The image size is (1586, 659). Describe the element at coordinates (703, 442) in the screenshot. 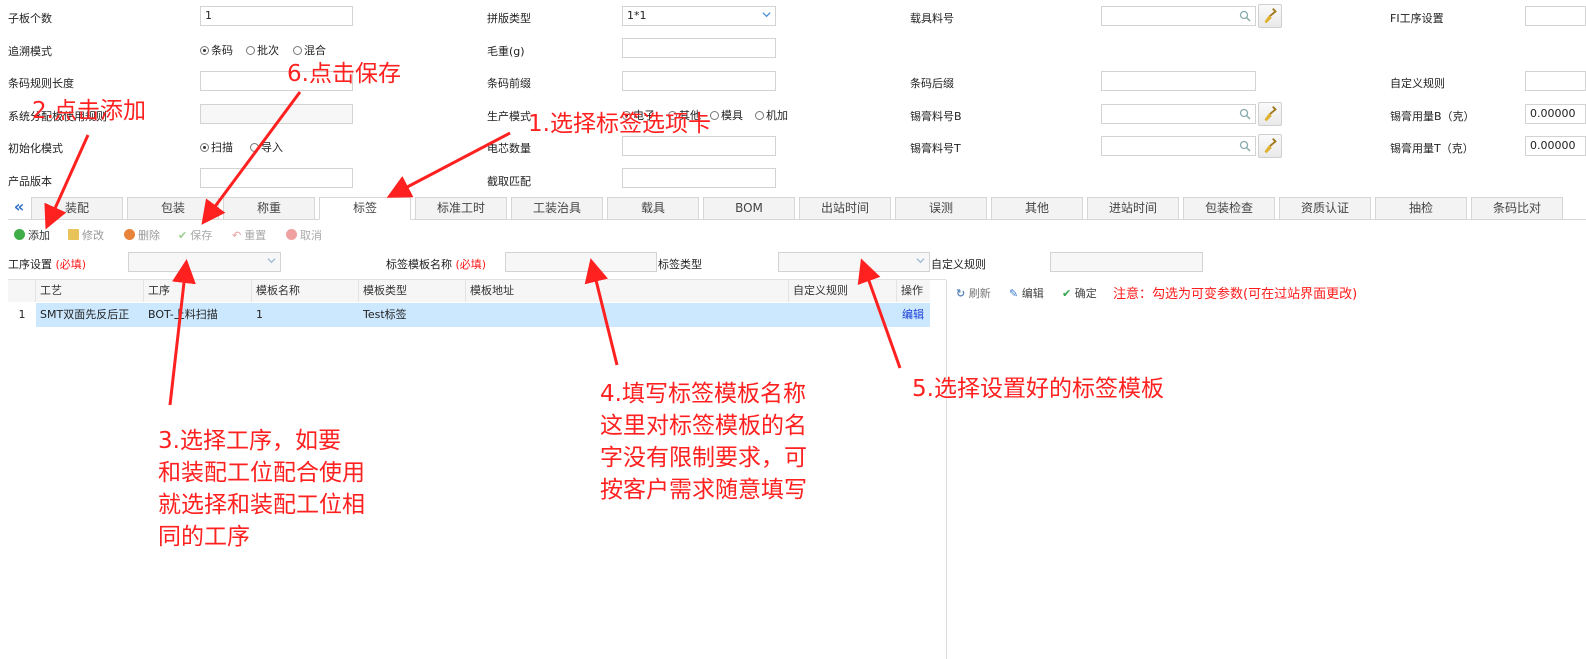

I see `annotation-step-4: 4.填写标签模板名称 这里对标签模板的名 字没有限制要求，可 按客户需求随意填写` at that location.